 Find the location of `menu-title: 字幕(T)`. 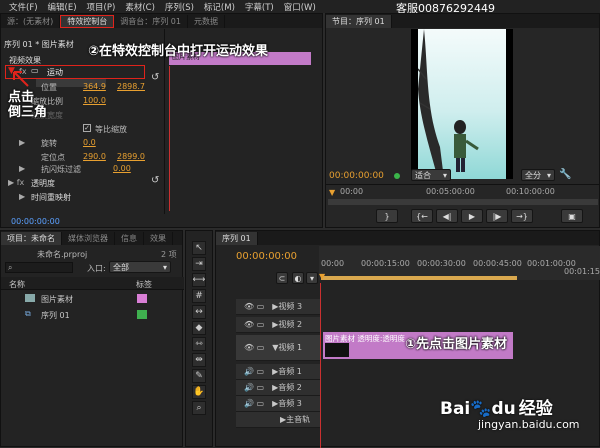

menu-title: 字幕(T) is located at coordinates (259, 7).